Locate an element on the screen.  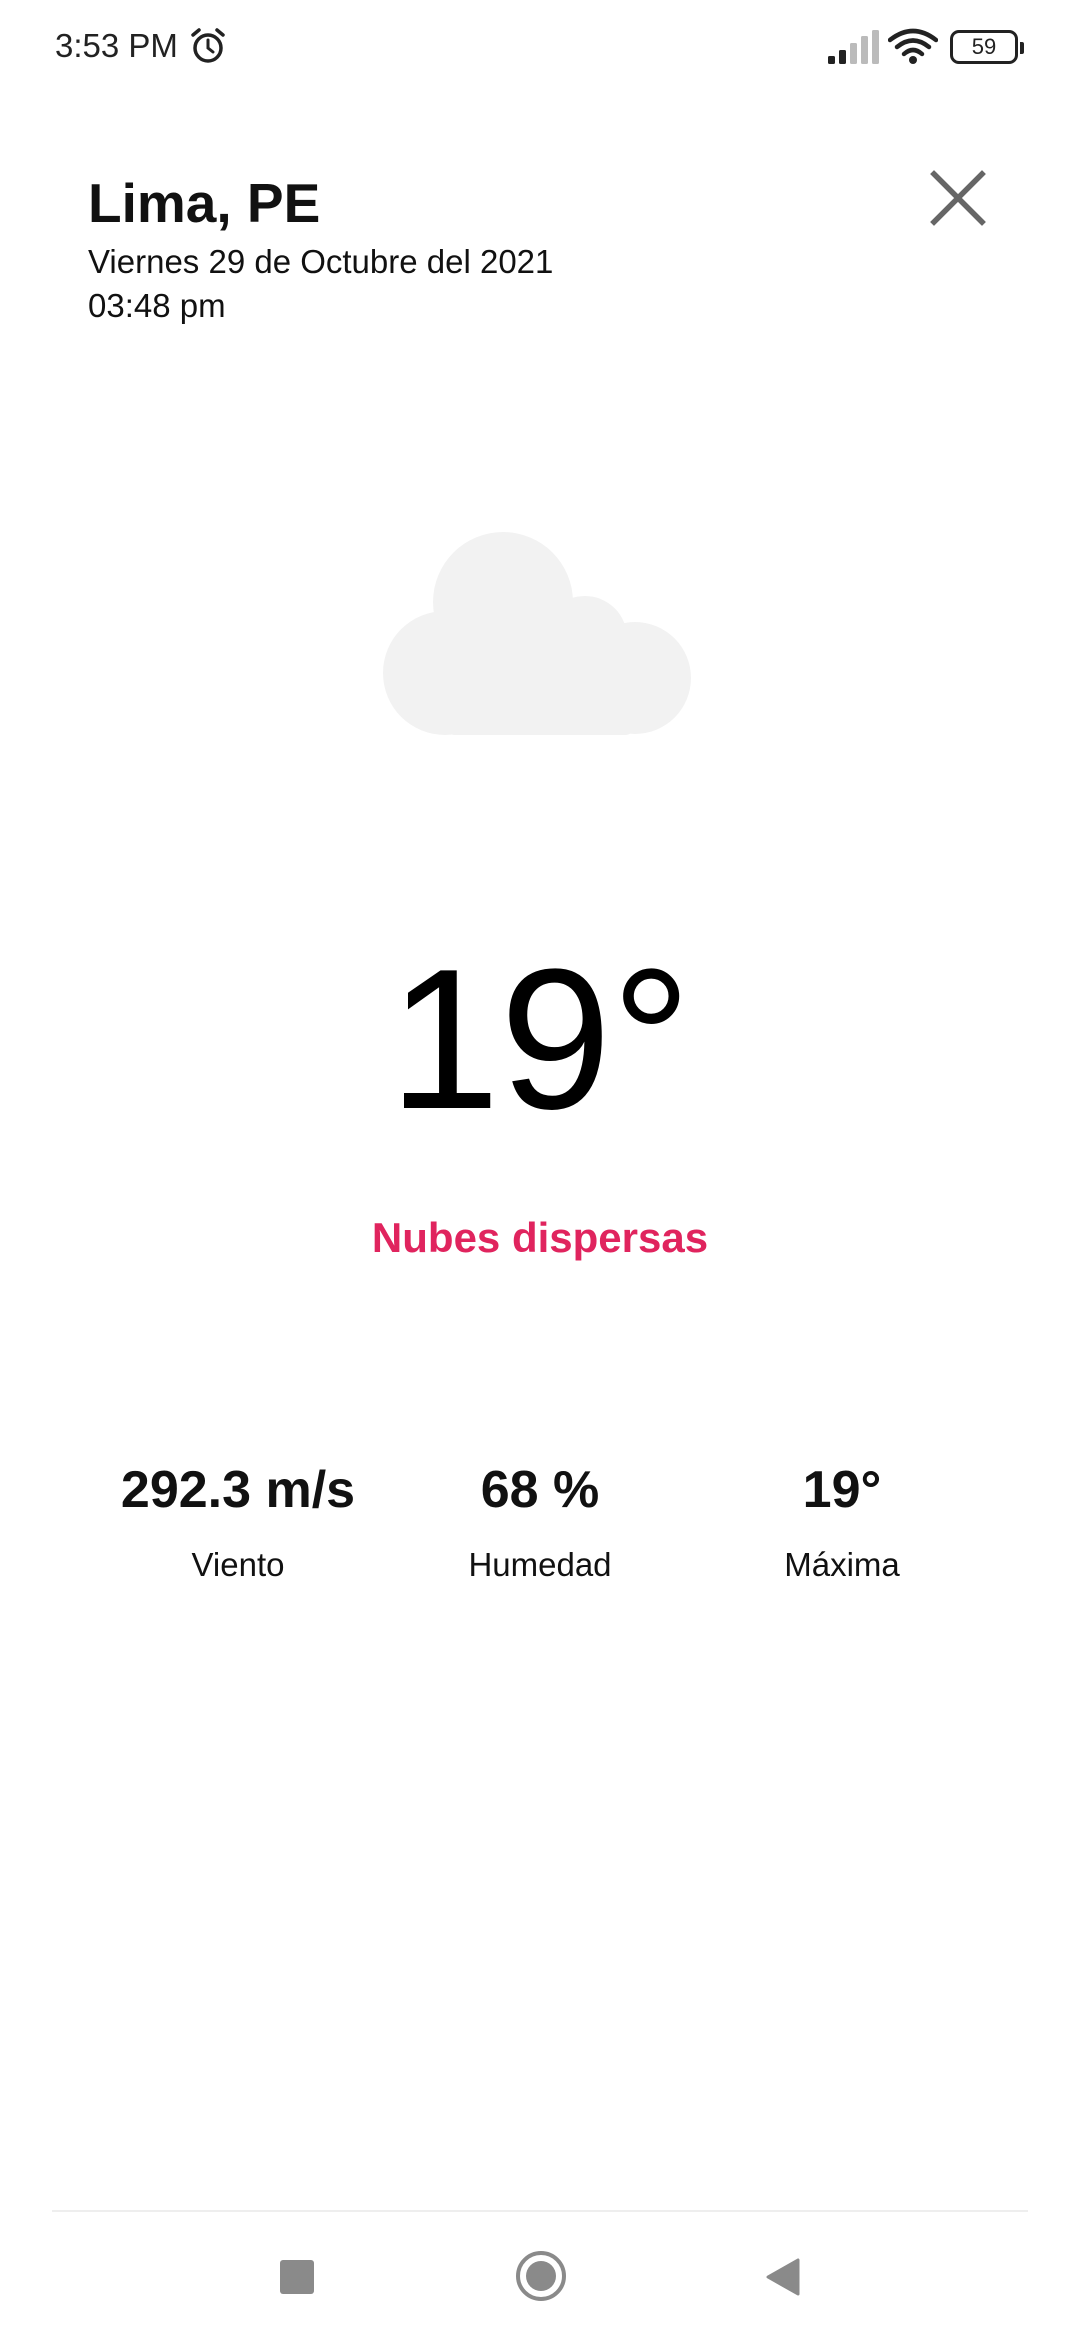
home-icon is located at coordinates (541, 2276).